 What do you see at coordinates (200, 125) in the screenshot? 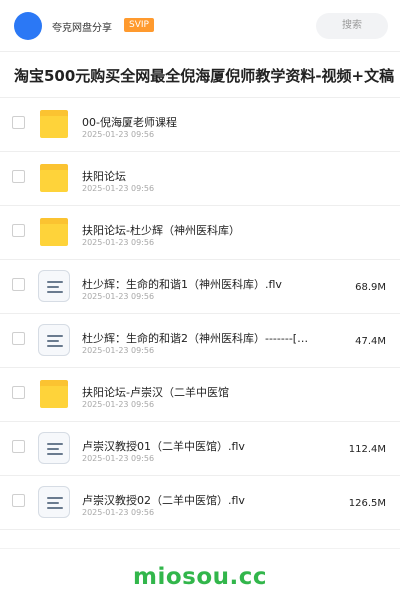
I see `file-row: 00-倪海厦老师课程 2025-01-23 09:56` at bounding box center [200, 125].